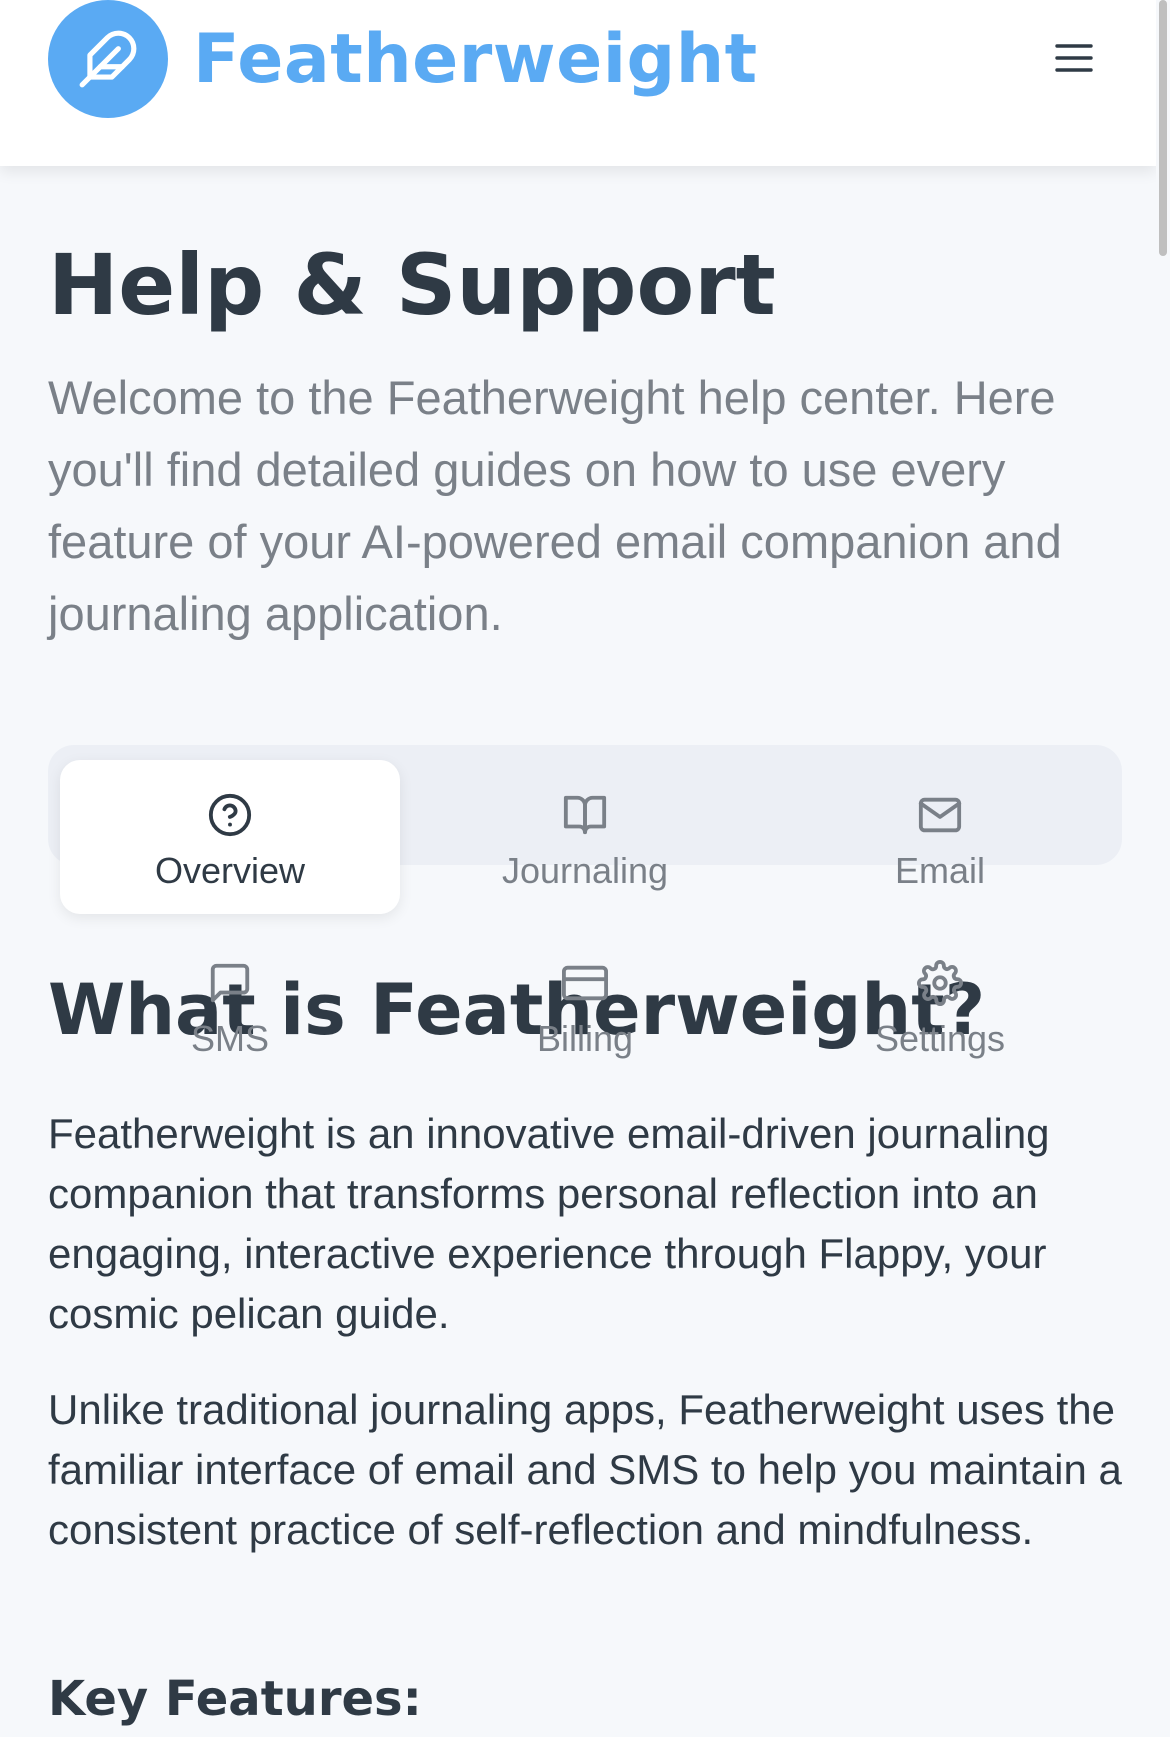 The image size is (1170, 1737). I want to click on tab-label: Journaling, so click(585, 870).